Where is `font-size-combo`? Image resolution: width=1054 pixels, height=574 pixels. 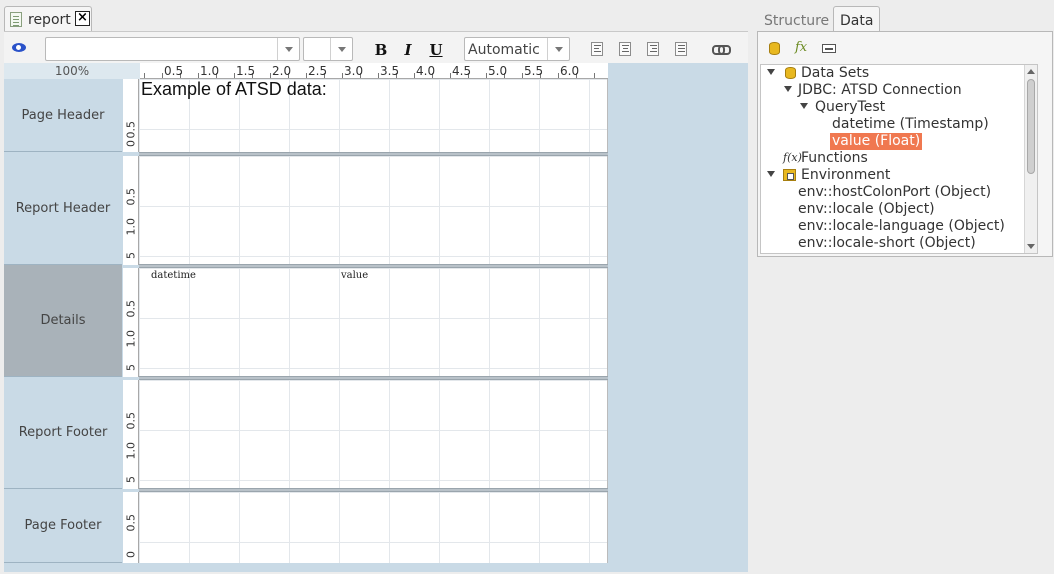
font-size-combo is located at coordinates (328, 49).